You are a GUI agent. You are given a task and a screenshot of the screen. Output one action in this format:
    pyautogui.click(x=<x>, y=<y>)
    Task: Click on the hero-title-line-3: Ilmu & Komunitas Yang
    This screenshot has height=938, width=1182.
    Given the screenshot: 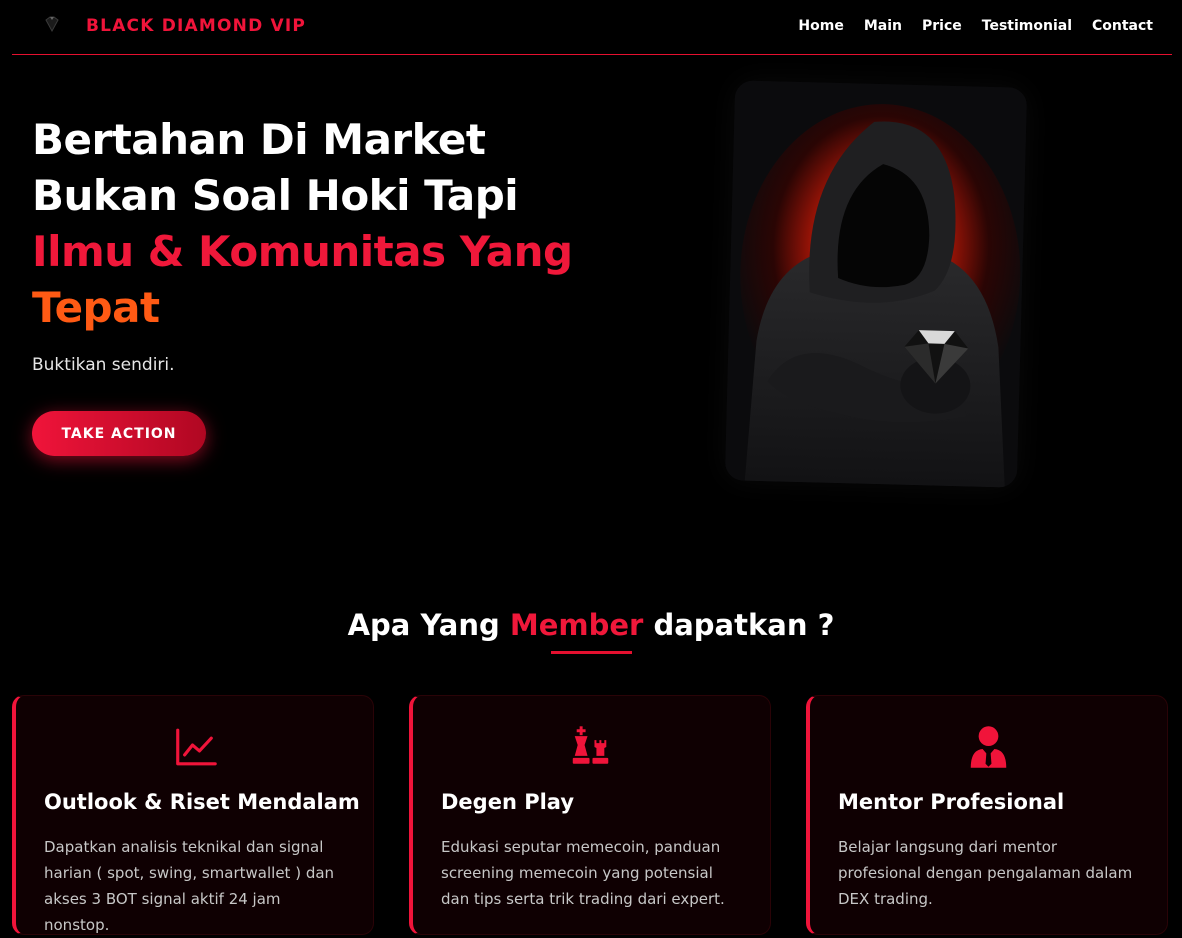 What is the action you would take?
    pyautogui.click(x=302, y=251)
    